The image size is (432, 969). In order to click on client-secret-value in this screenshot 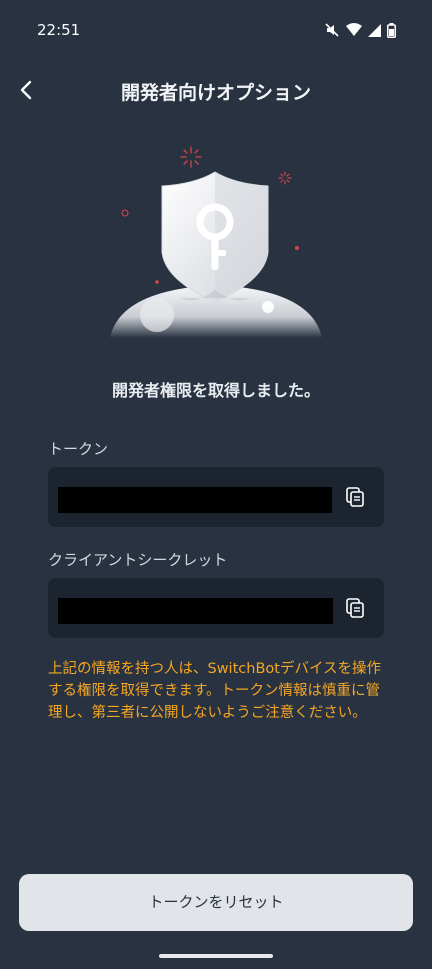, I will do `click(195, 611)`.